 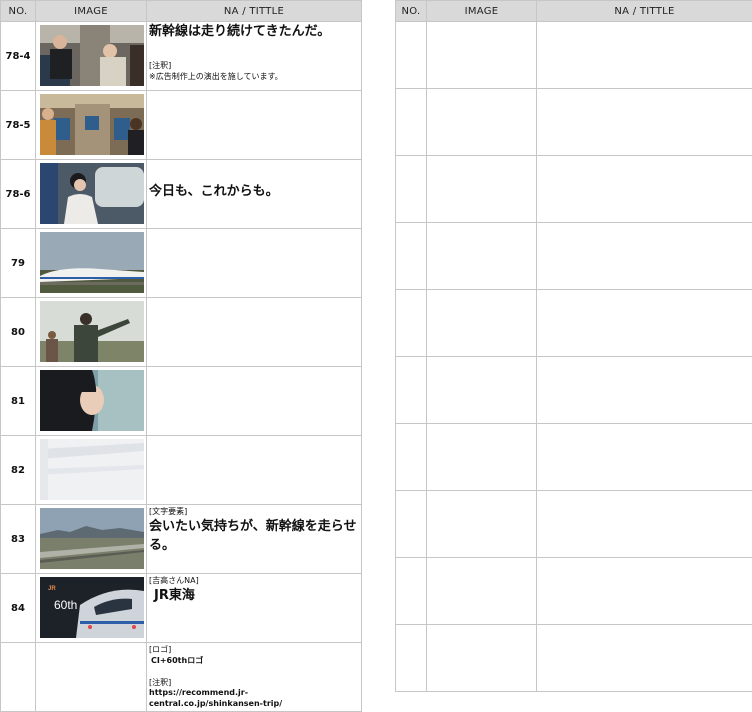 What do you see at coordinates (181, 125) in the screenshot?
I see `table-row: 78-5` at bounding box center [181, 125].